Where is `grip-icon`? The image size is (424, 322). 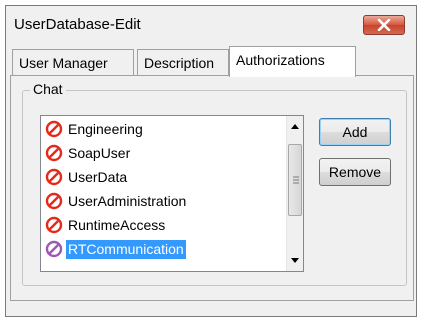 grip-icon is located at coordinates (296, 180).